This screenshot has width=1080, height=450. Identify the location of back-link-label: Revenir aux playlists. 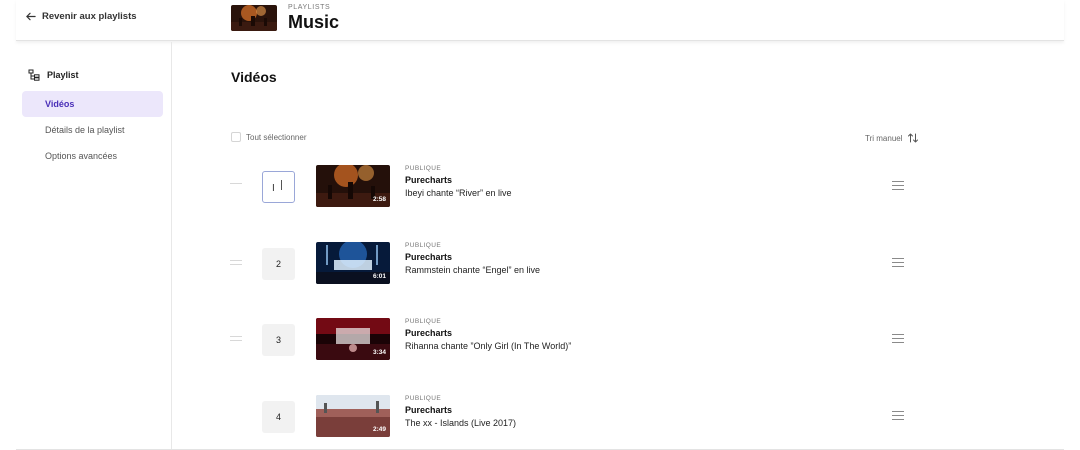
(89, 16).